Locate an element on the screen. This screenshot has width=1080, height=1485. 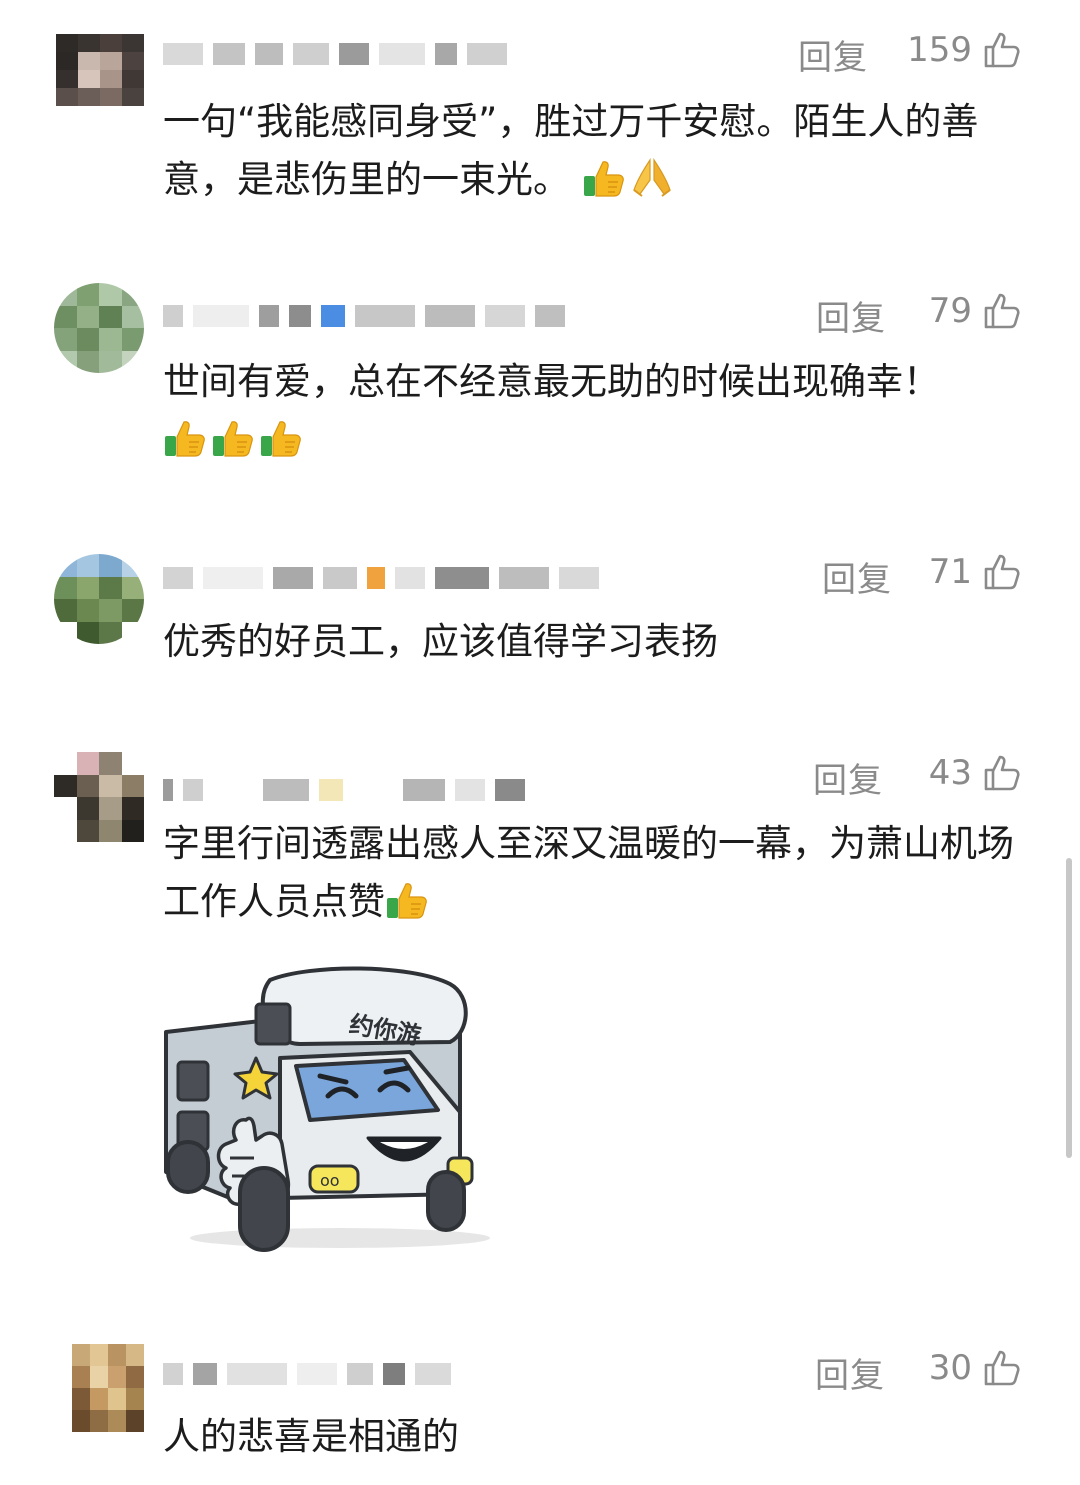
praying-hands-emoji-icon is located at coordinates (652, 178).